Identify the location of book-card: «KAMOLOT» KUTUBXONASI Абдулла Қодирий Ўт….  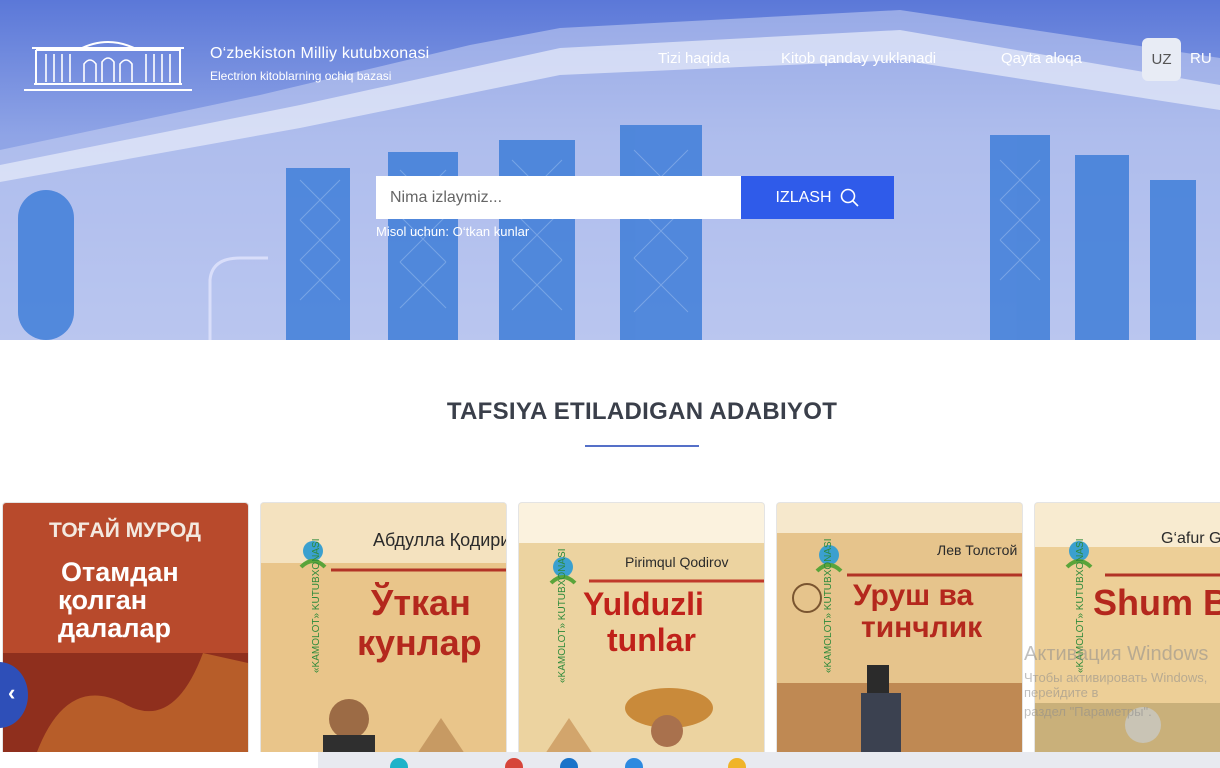
(383, 633).